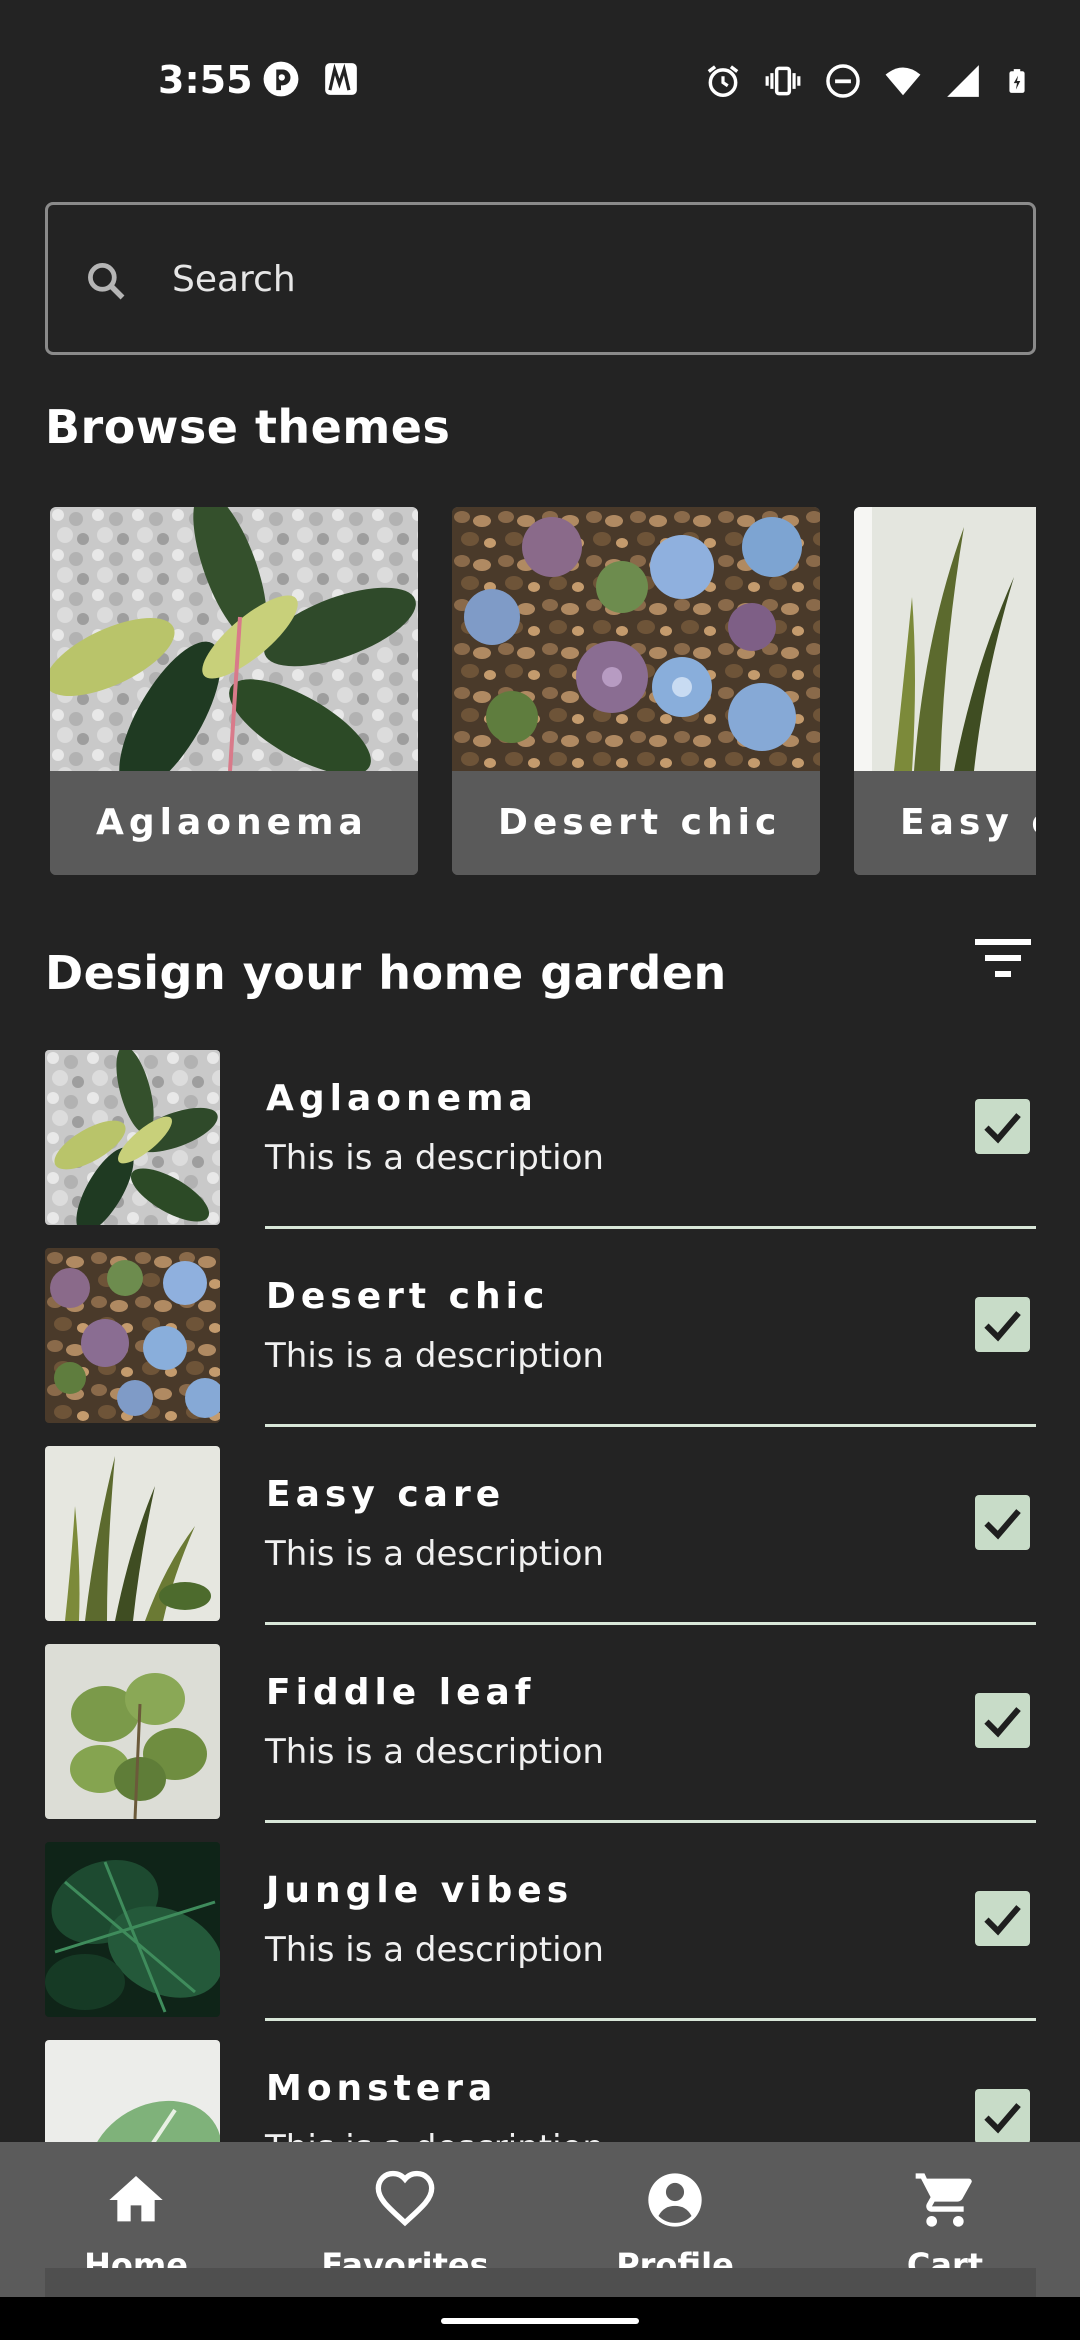  What do you see at coordinates (420, 1890) in the screenshot?
I see `item-title: Jungle vibes` at bounding box center [420, 1890].